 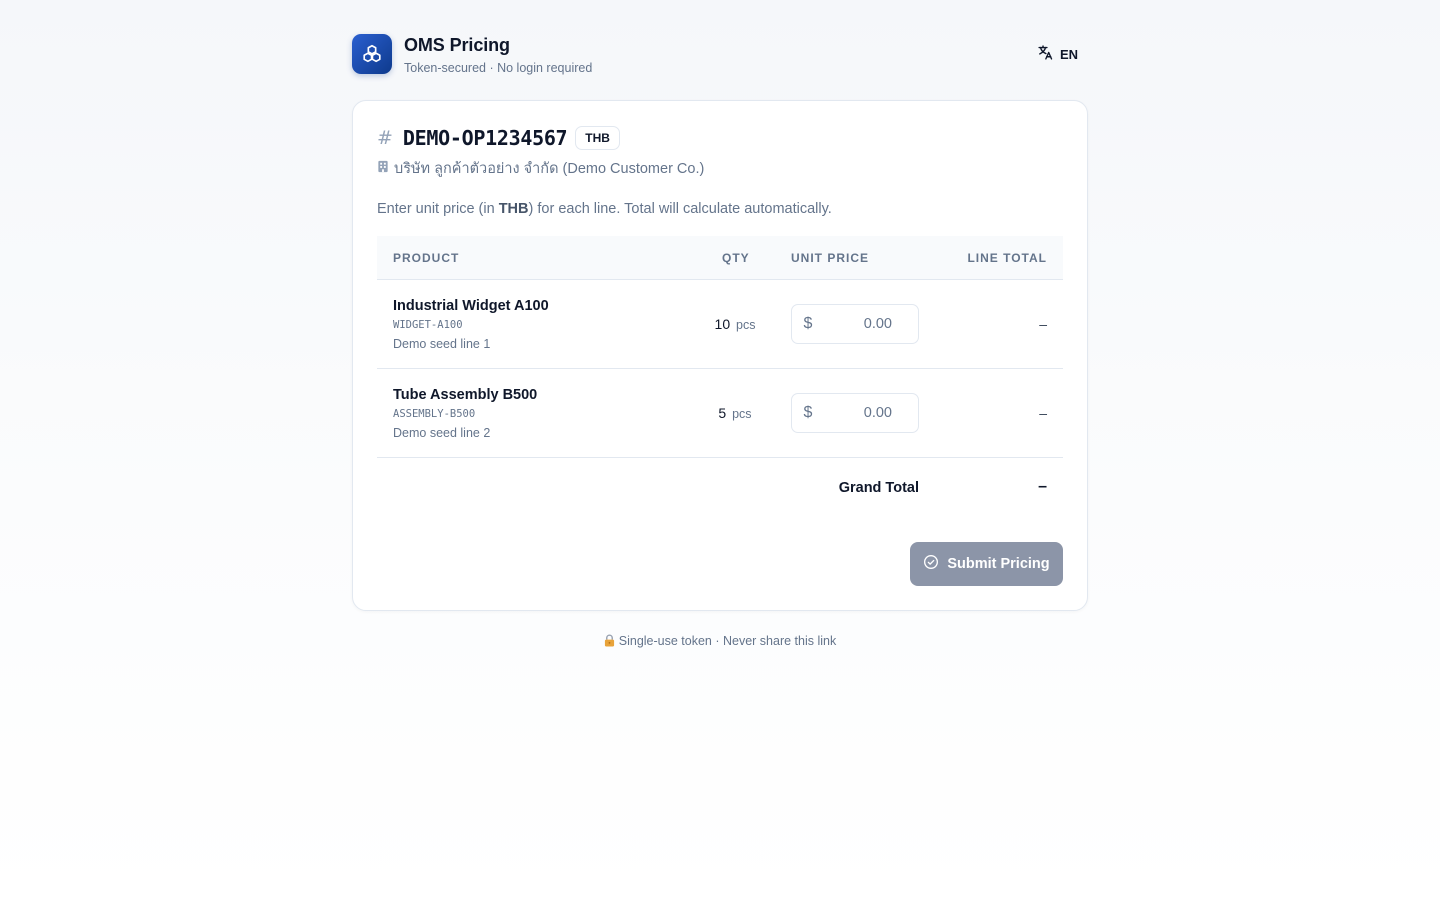 What do you see at coordinates (457, 45) in the screenshot?
I see `app-title: OMS Pricing` at bounding box center [457, 45].